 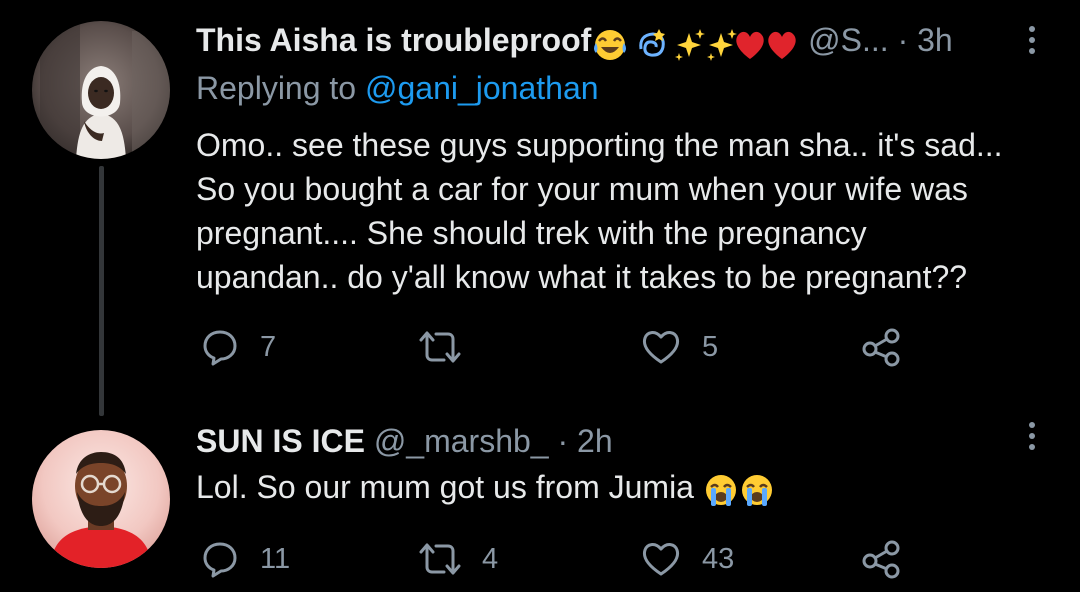 I want to click on body-emojis, so click(x=738, y=490).